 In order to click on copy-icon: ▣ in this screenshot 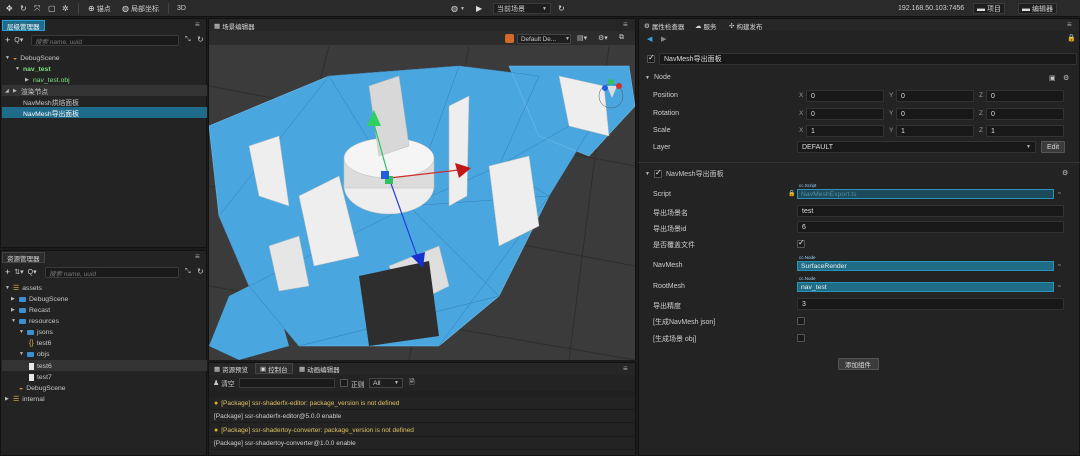, I will do `click(1052, 78)`.